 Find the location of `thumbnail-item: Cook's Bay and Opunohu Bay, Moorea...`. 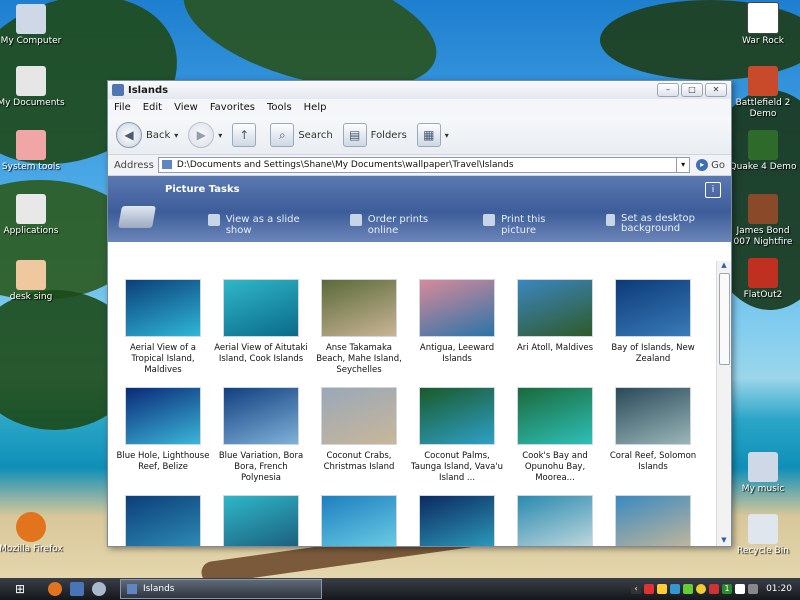

thumbnail-item: Cook's Bay and Opunohu Bay, Moorea... is located at coordinates (555, 437).